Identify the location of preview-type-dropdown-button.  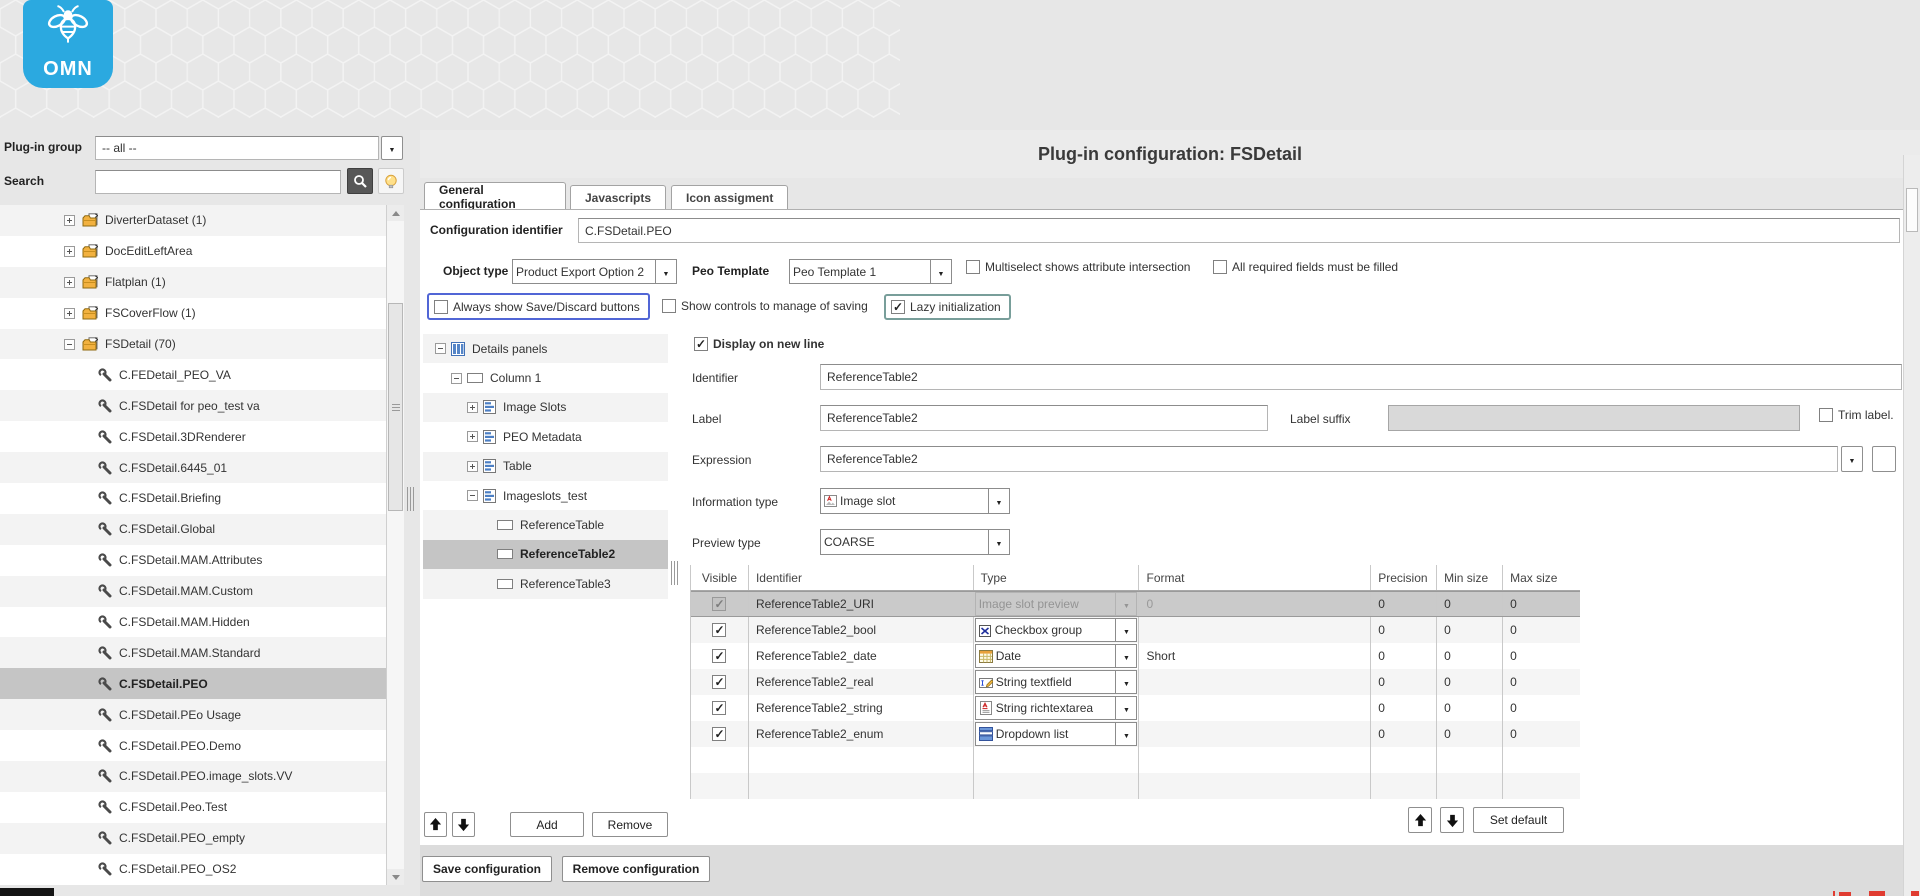
(998, 542).